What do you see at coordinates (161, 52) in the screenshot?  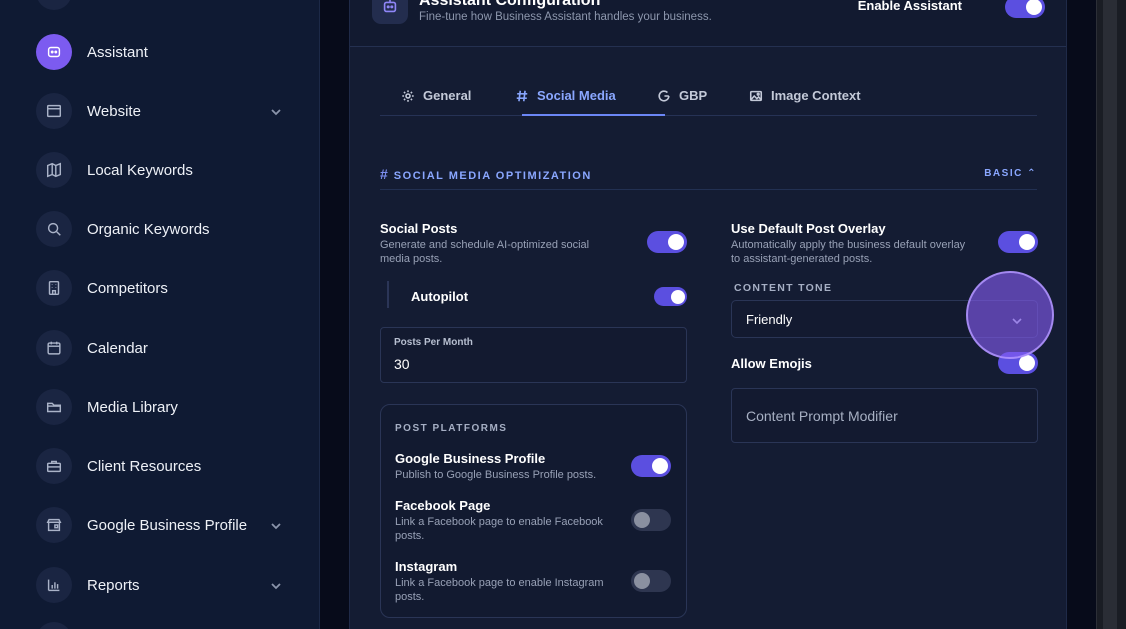 I see `sidebar-item-assistant: Assistant` at bounding box center [161, 52].